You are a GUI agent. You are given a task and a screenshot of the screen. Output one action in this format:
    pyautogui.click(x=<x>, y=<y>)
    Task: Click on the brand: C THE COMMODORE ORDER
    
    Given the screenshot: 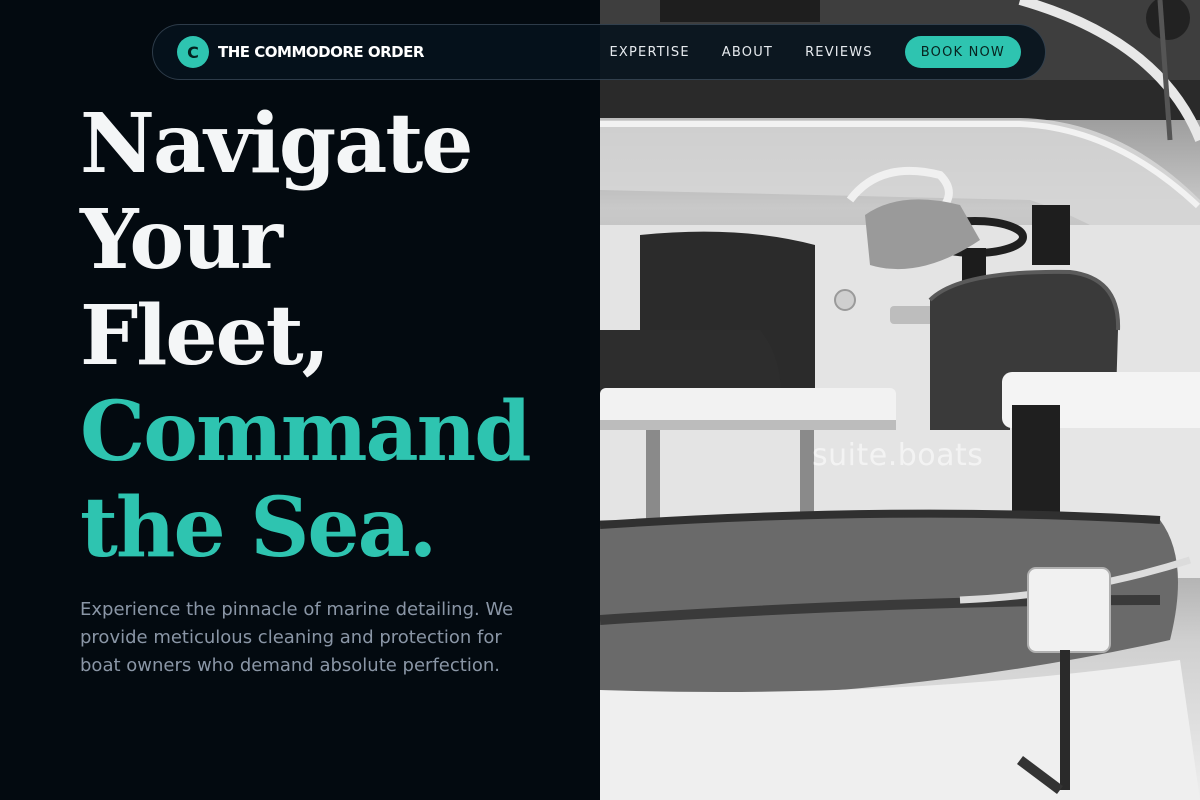 What is the action you would take?
    pyautogui.click(x=300, y=52)
    